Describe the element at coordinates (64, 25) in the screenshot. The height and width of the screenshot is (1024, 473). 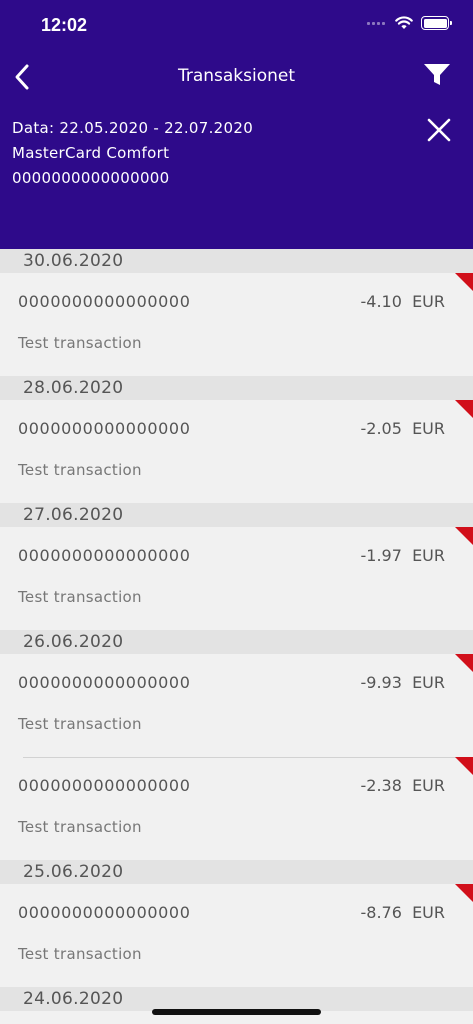
I see `status-time: 12:02` at that location.